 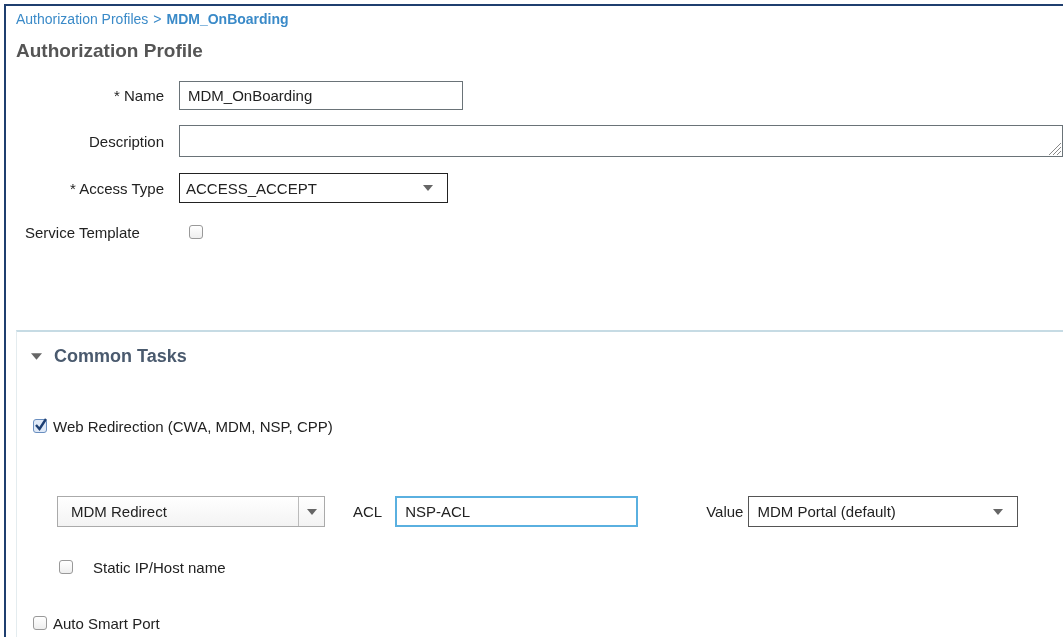 I want to click on checkbox-label: Static IP/Host name, so click(x=159, y=567).